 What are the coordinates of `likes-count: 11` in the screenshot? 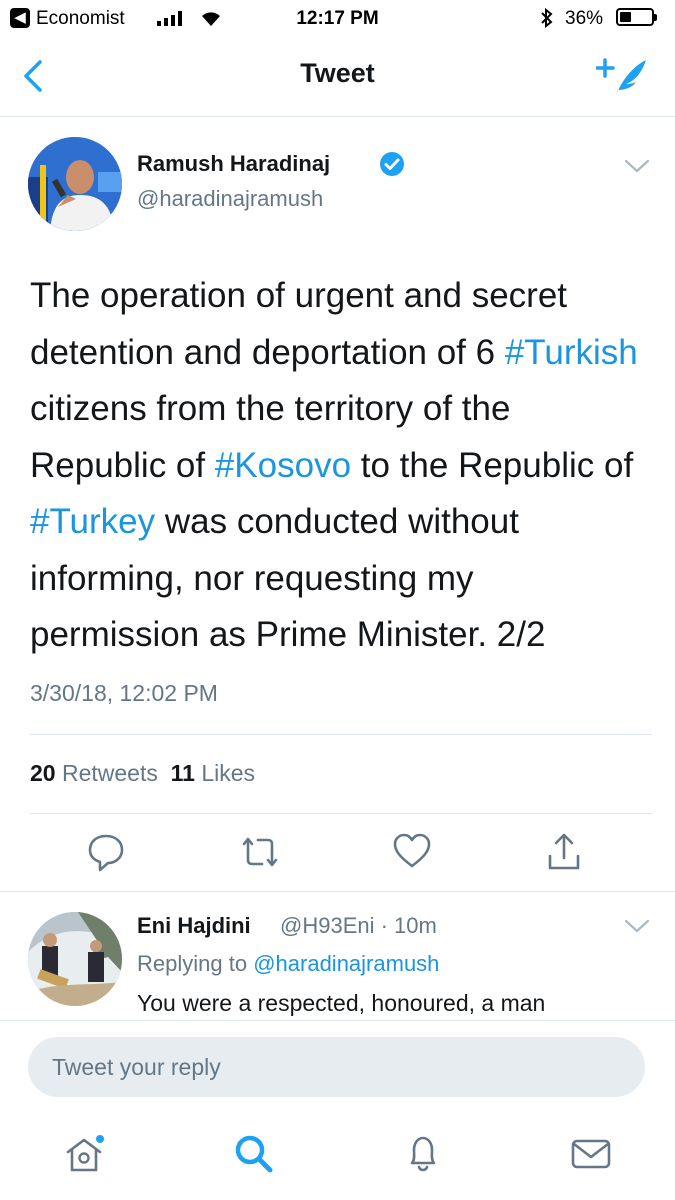 It's located at (182, 773).